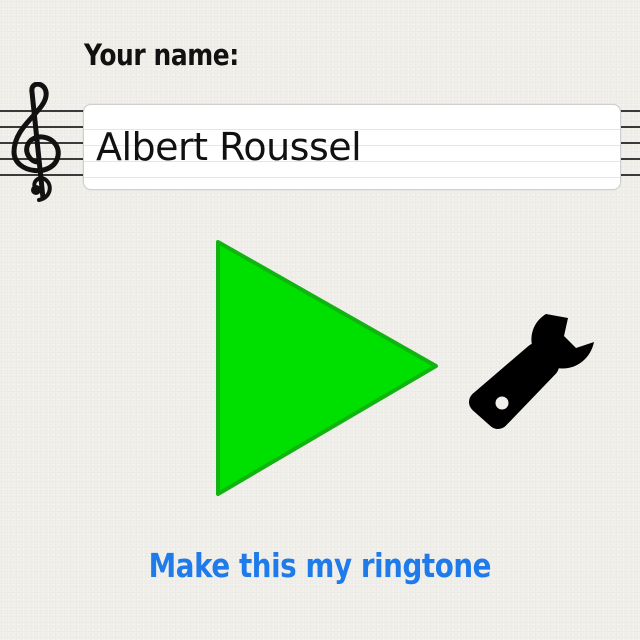 The height and width of the screenshot is (640, 640). What do you see at coordinates (161, 55) in the screenshot?
I see `name-label: Your name:` at bounding box center [161, 55].